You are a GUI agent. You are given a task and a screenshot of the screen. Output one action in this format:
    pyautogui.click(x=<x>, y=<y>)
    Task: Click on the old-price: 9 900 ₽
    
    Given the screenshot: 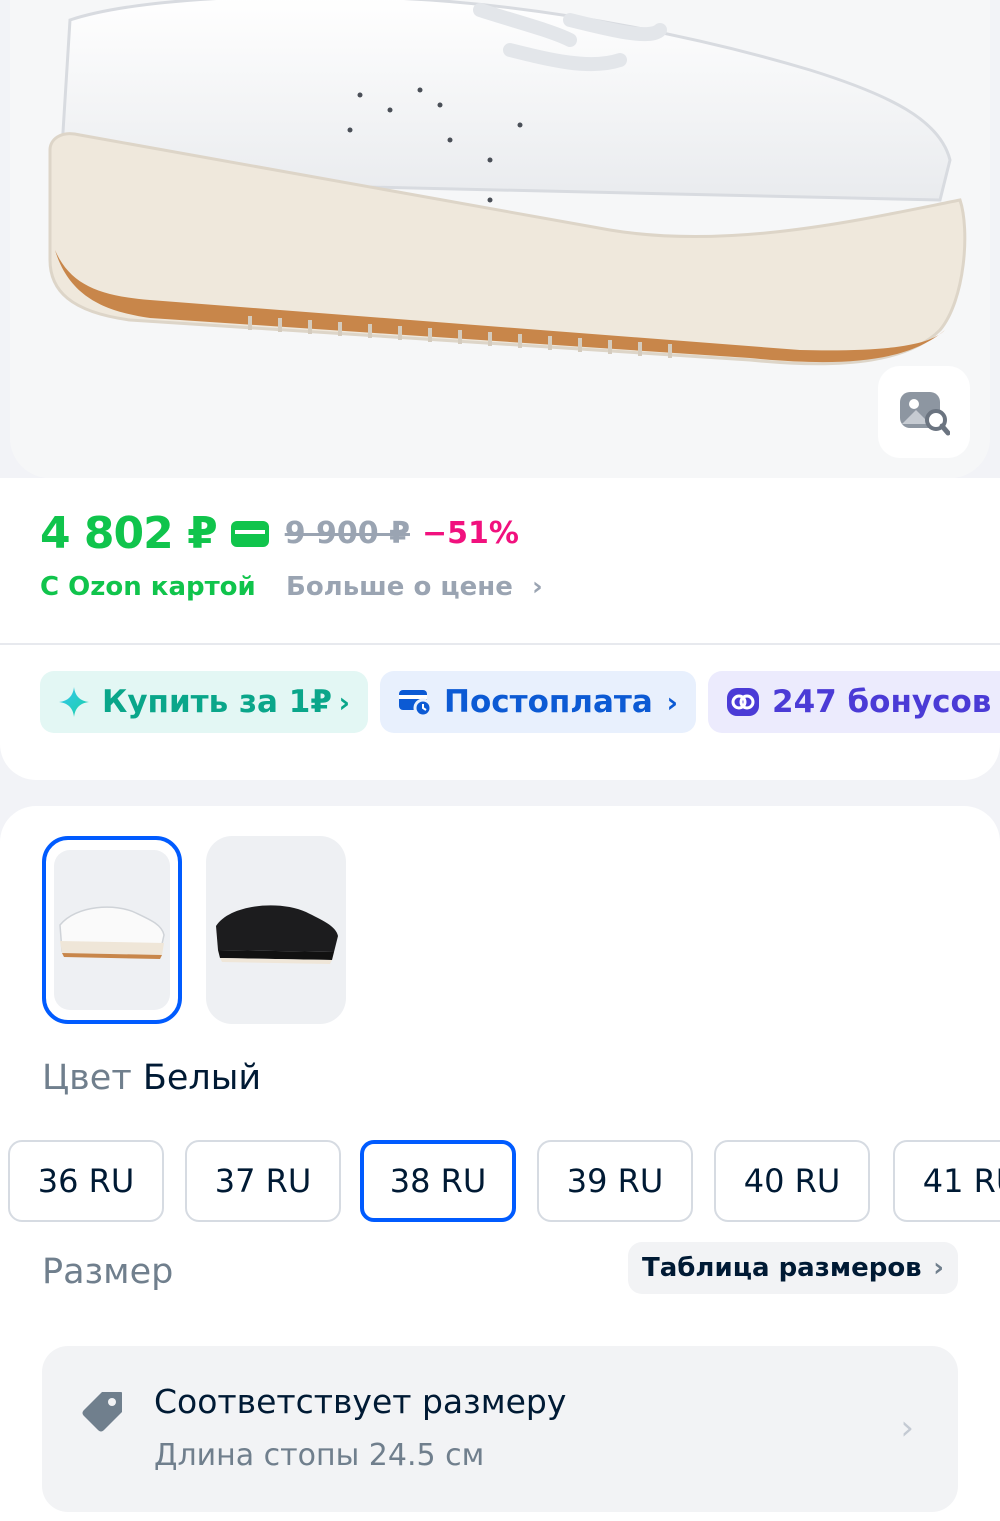 What is the action you would take?
    pyautogui.click(x=347, y=533)
    